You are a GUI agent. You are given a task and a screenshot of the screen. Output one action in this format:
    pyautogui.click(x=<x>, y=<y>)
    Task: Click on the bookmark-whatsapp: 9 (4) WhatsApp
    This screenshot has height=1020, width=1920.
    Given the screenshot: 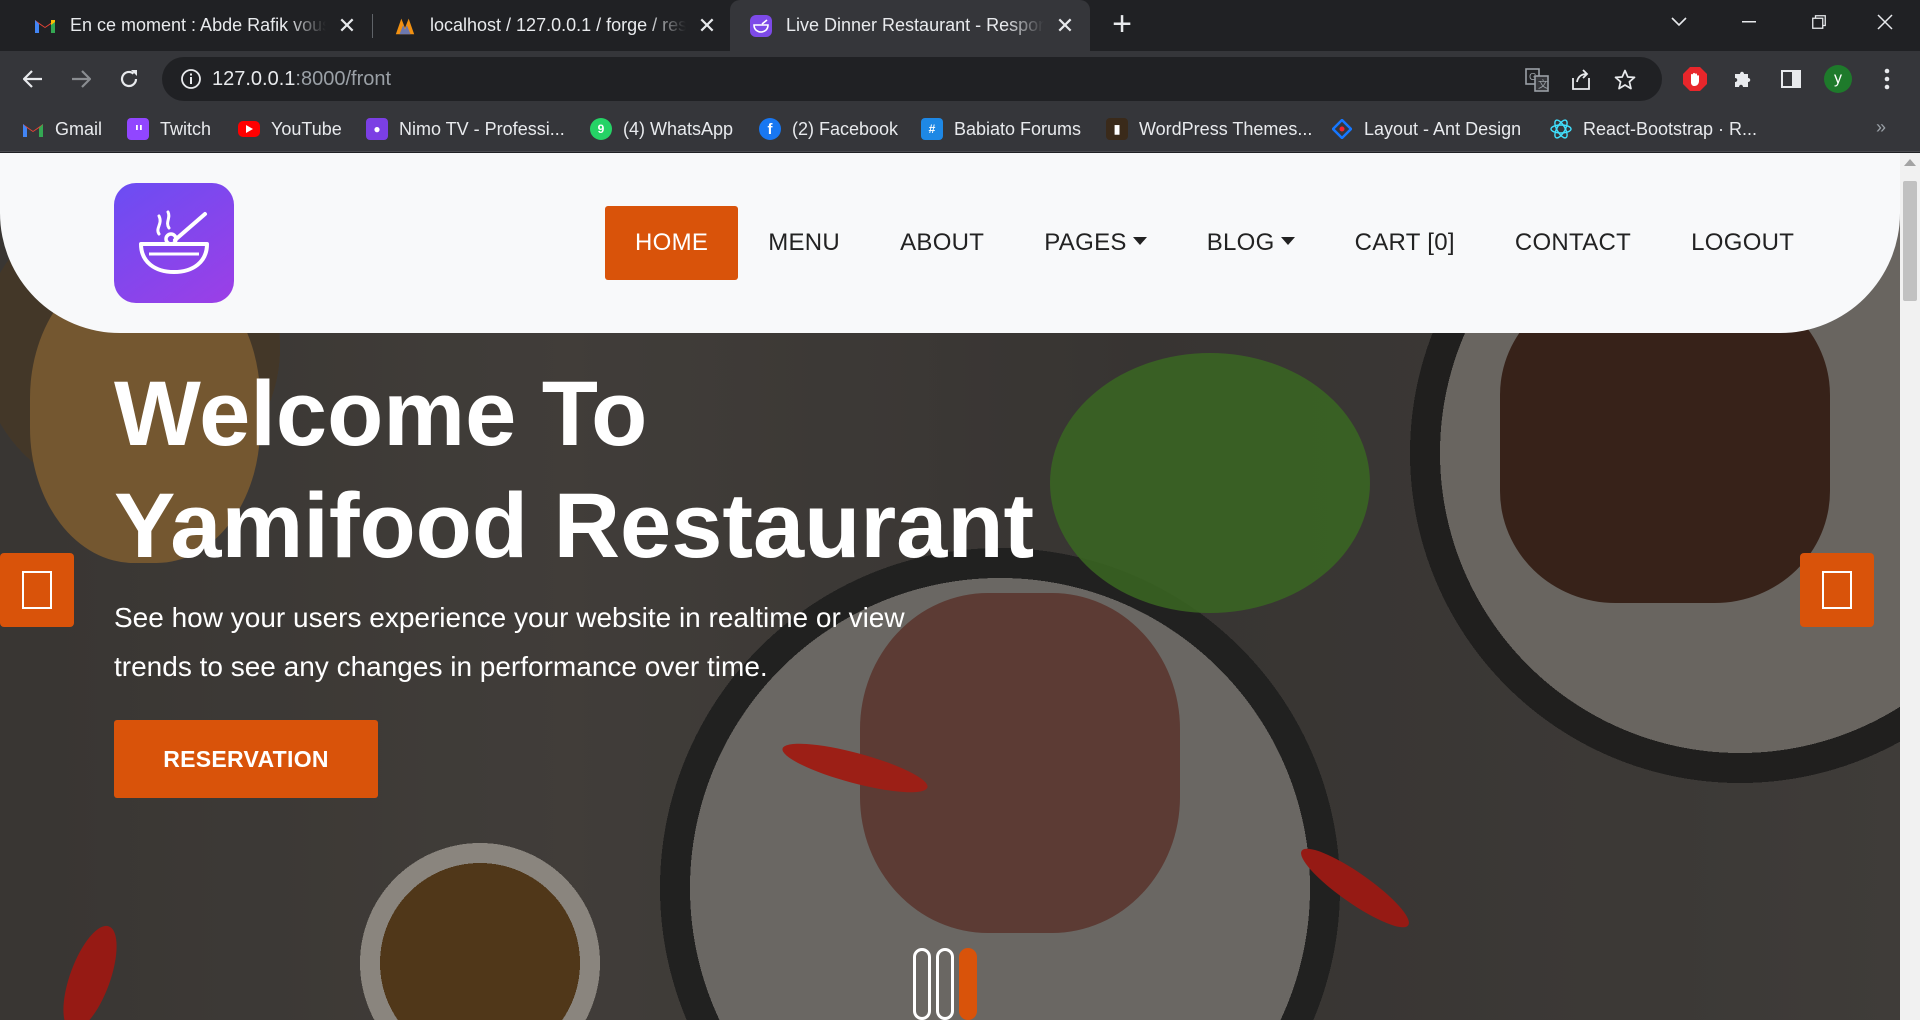 What is the action you would take?
    pyautogui.click(x=661, y=129)
    